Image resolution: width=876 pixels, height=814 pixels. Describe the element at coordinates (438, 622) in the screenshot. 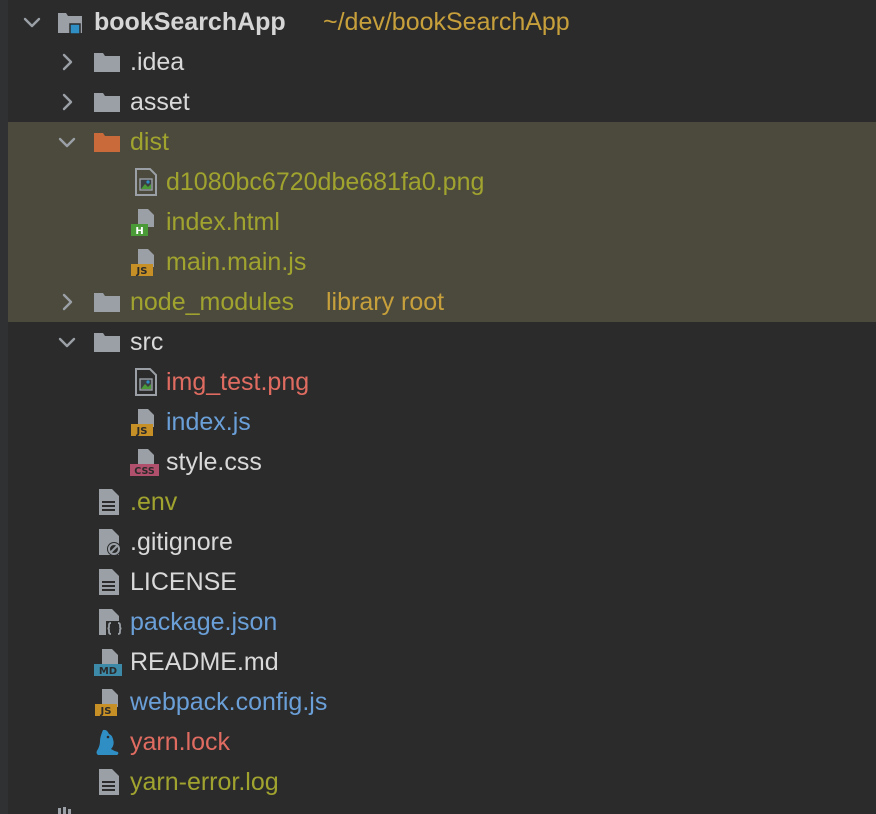

I see `tree-row-package-json-file: package.json` at that location.